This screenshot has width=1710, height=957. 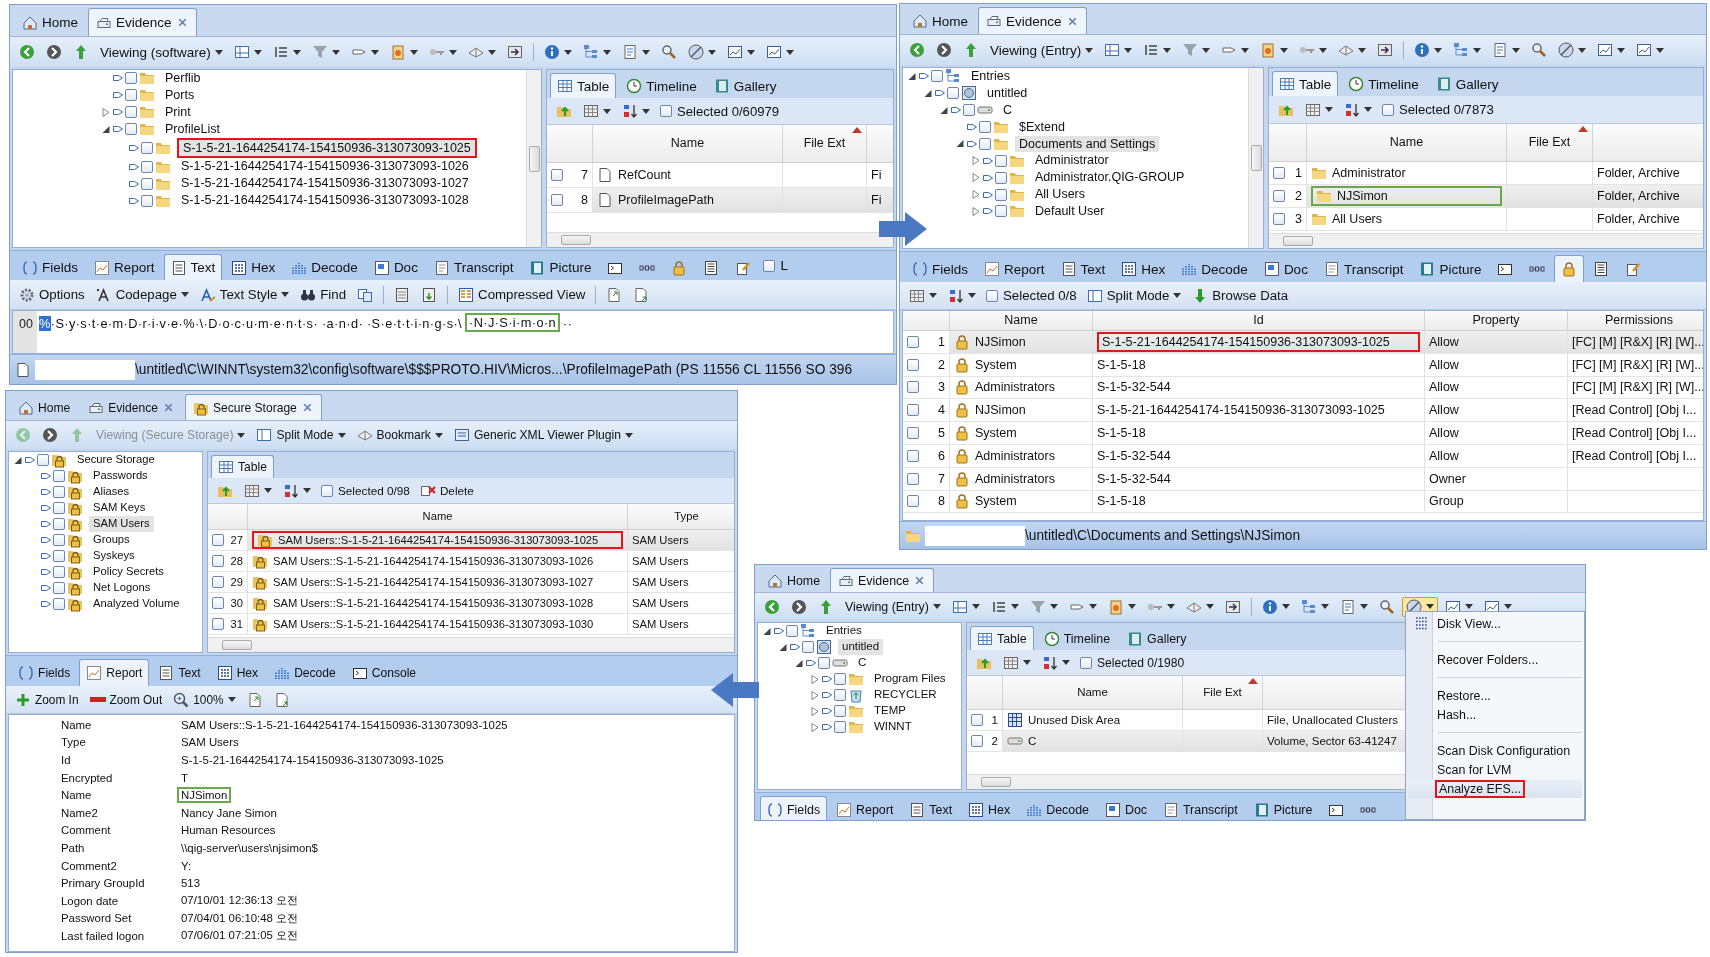 I want to click on tree-item: ProfileList, so click(x=192, y=129).